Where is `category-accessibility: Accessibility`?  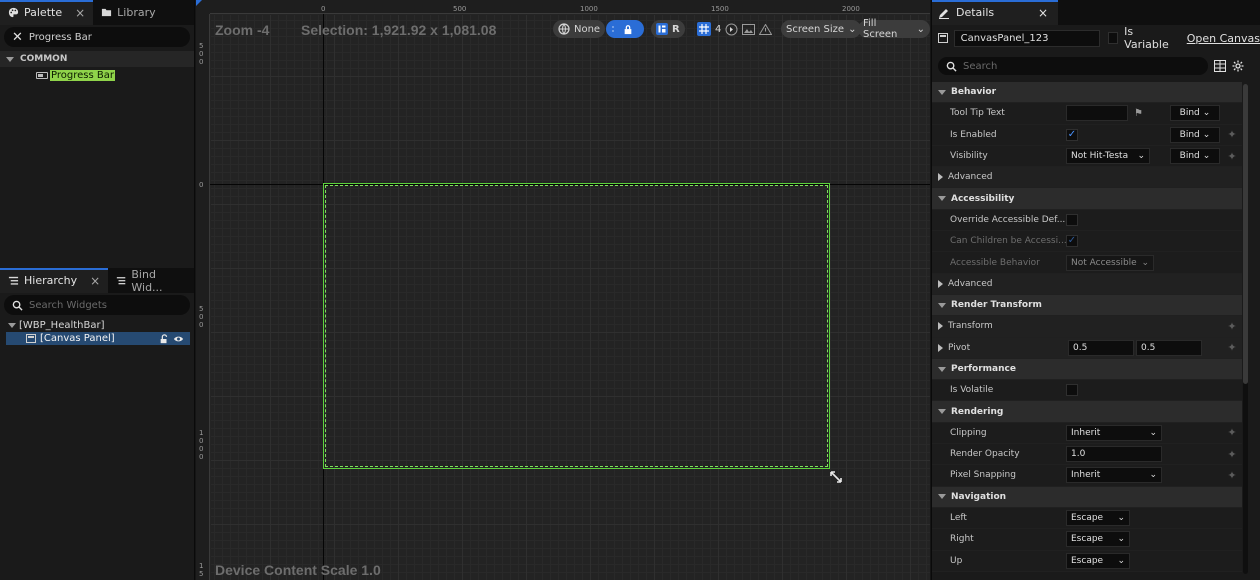
category-accessibility: Accessibility is located at coordinates (1087, 199).